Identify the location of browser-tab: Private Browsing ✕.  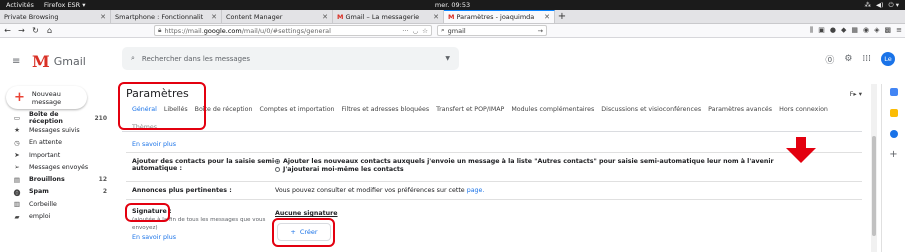
(55, 16).